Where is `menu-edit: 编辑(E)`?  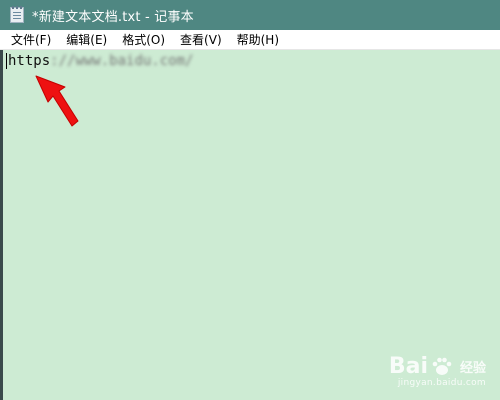 menu-edit: 编辑(E) is located at coordinates (86, 40).